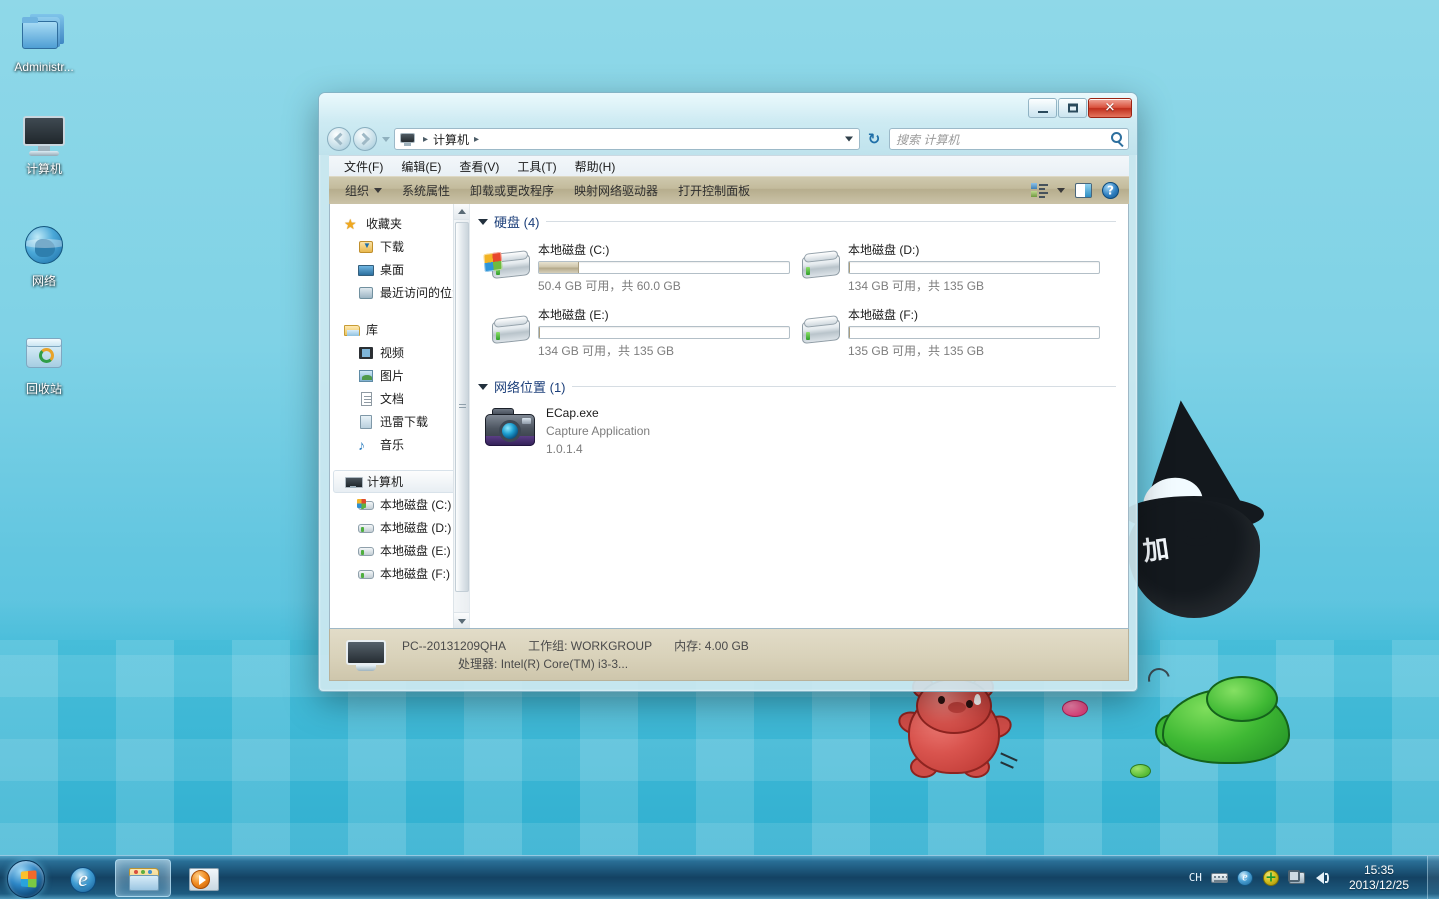 Image resolution: width=1439 pixels, height=900 pixels. Describe the element at coordinates (143, 878) in the screenshot. I see `taskbar-button-windows-explorer` at that location.